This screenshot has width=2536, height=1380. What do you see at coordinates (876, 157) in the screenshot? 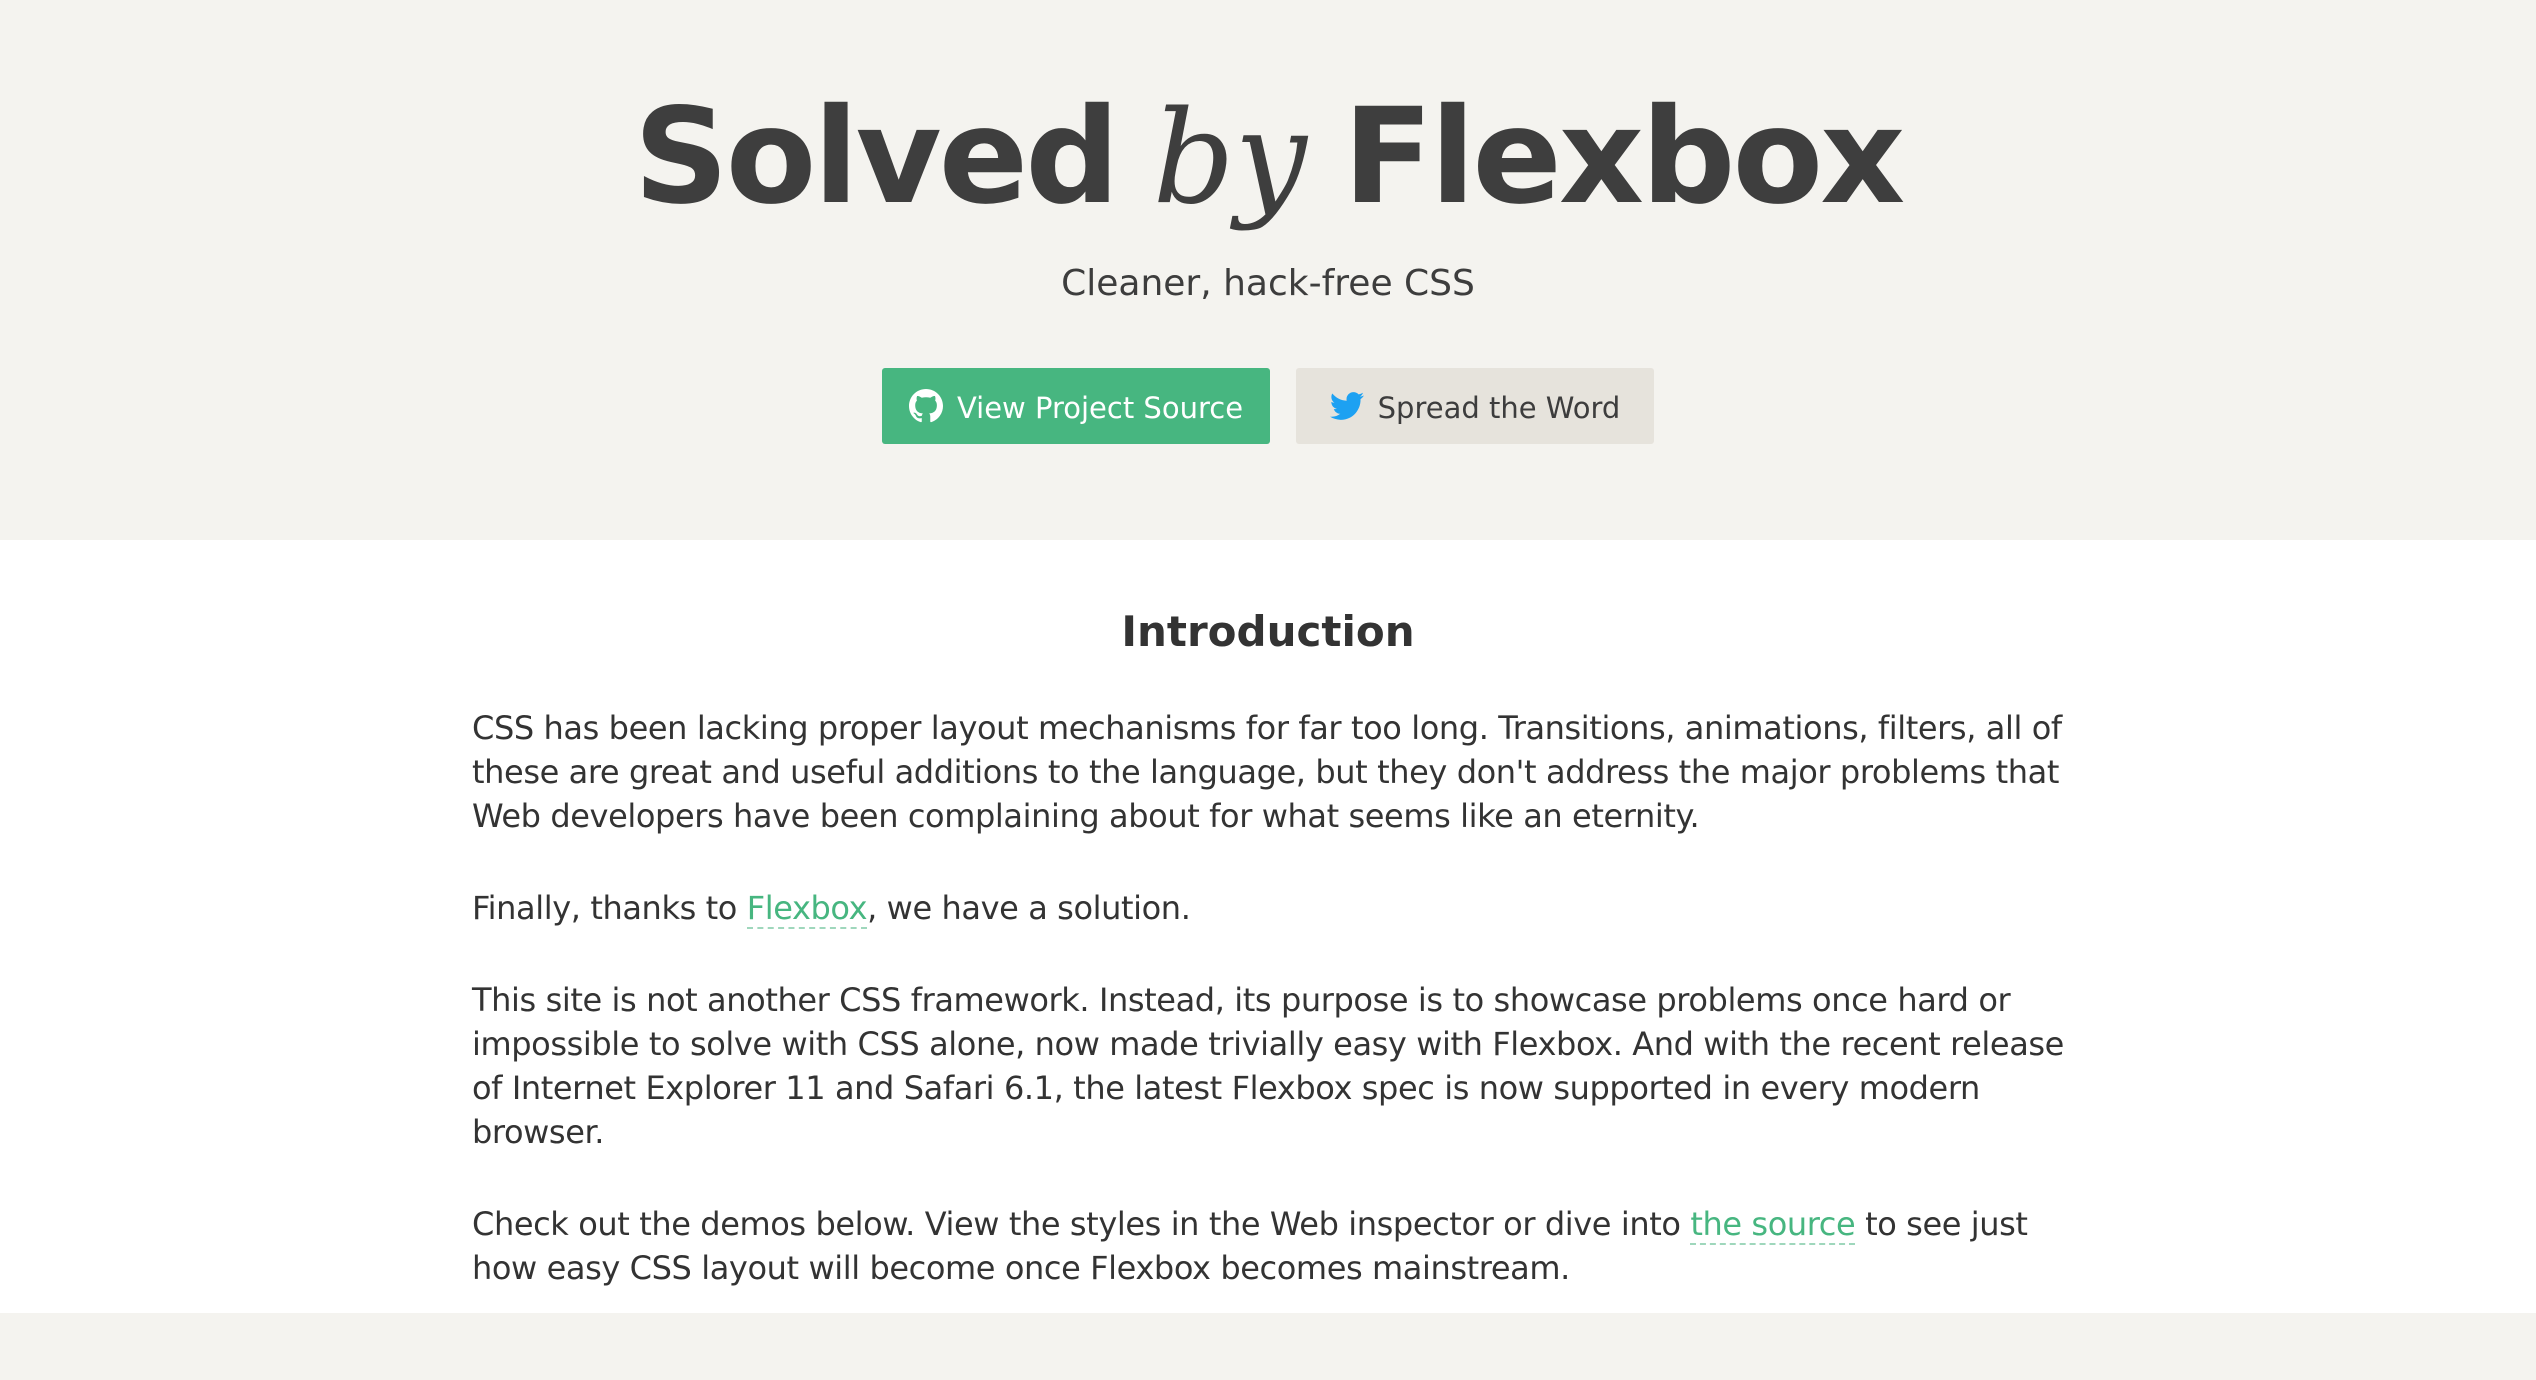
I see `title-solved: Solved` at bounding box center [876, 157].